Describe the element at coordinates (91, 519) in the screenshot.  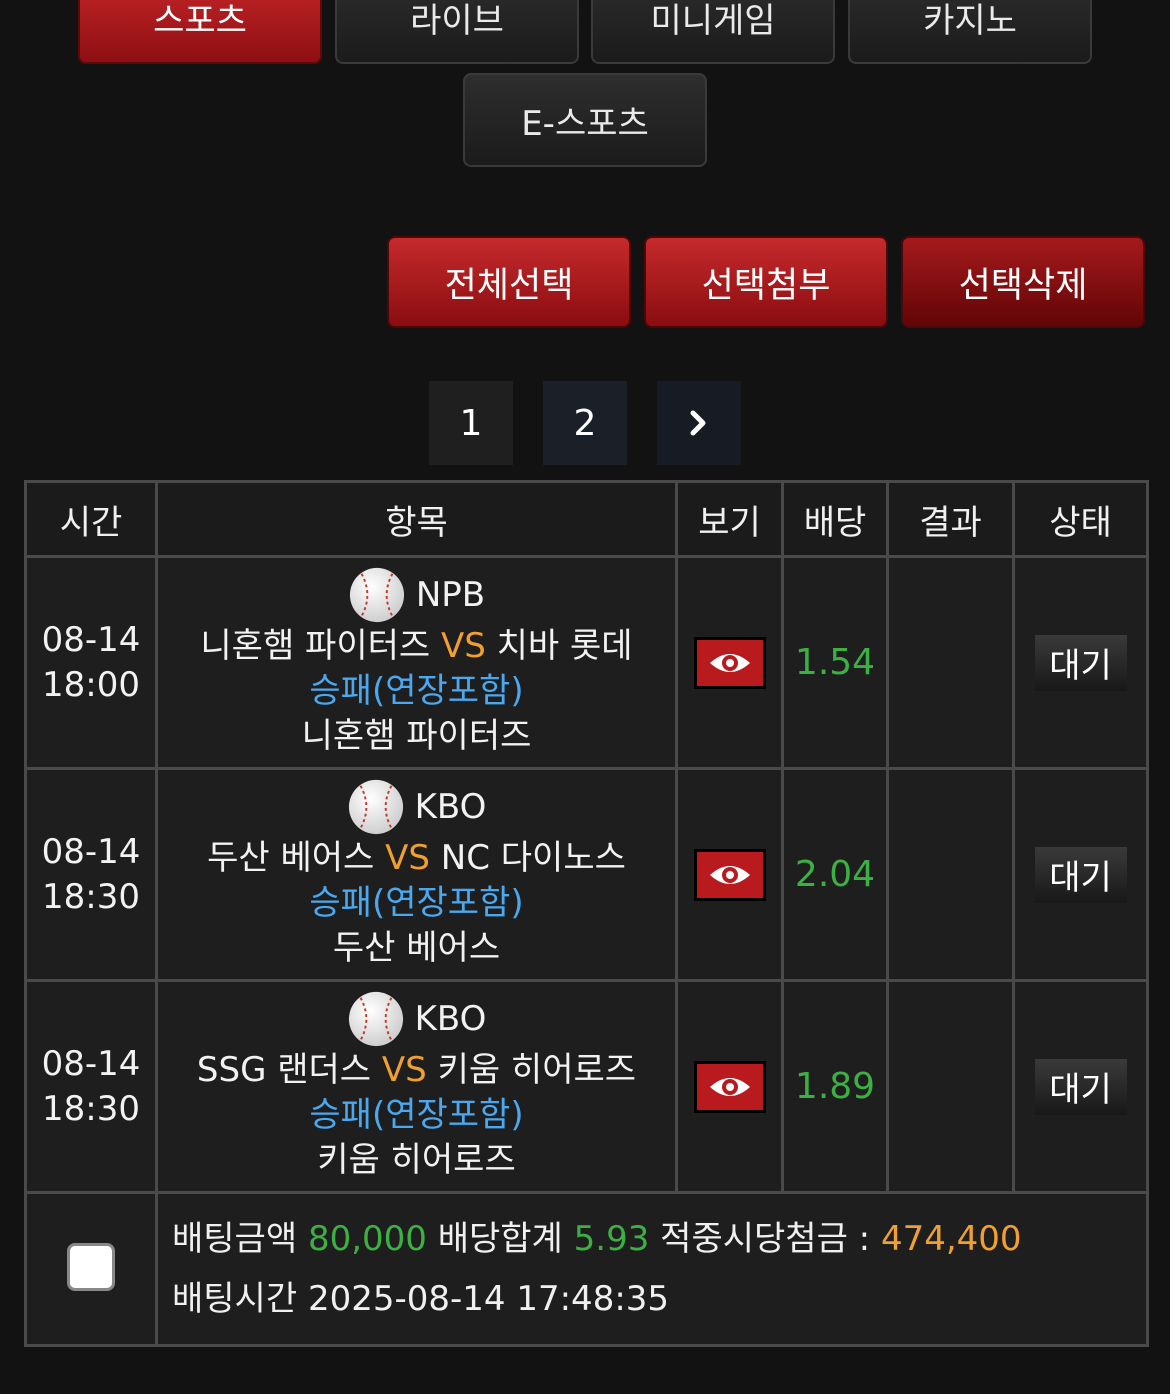
I see `header-time: 시간` at that location.